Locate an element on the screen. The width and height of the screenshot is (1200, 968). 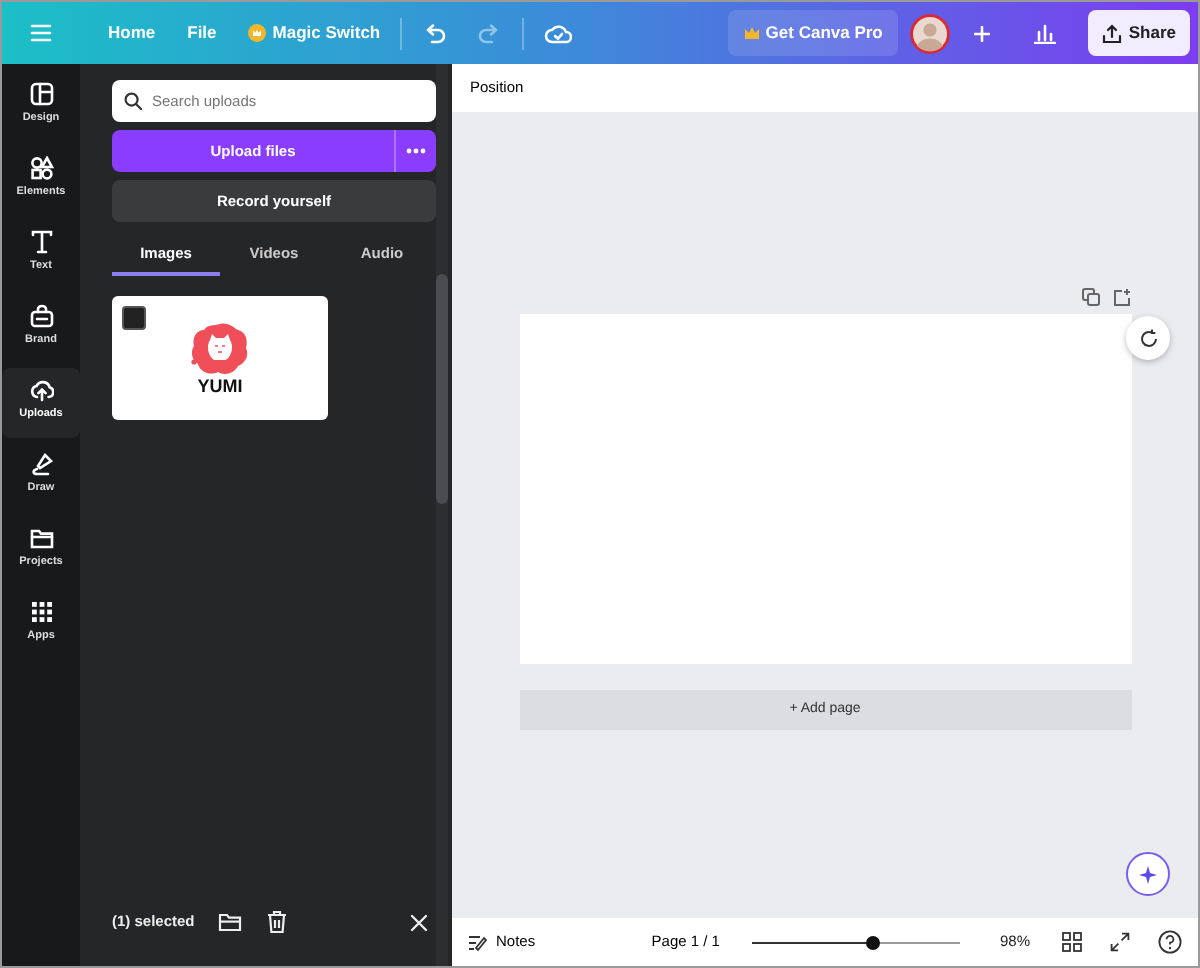
duplicate-page-button is located at coordinates (1090, 297).